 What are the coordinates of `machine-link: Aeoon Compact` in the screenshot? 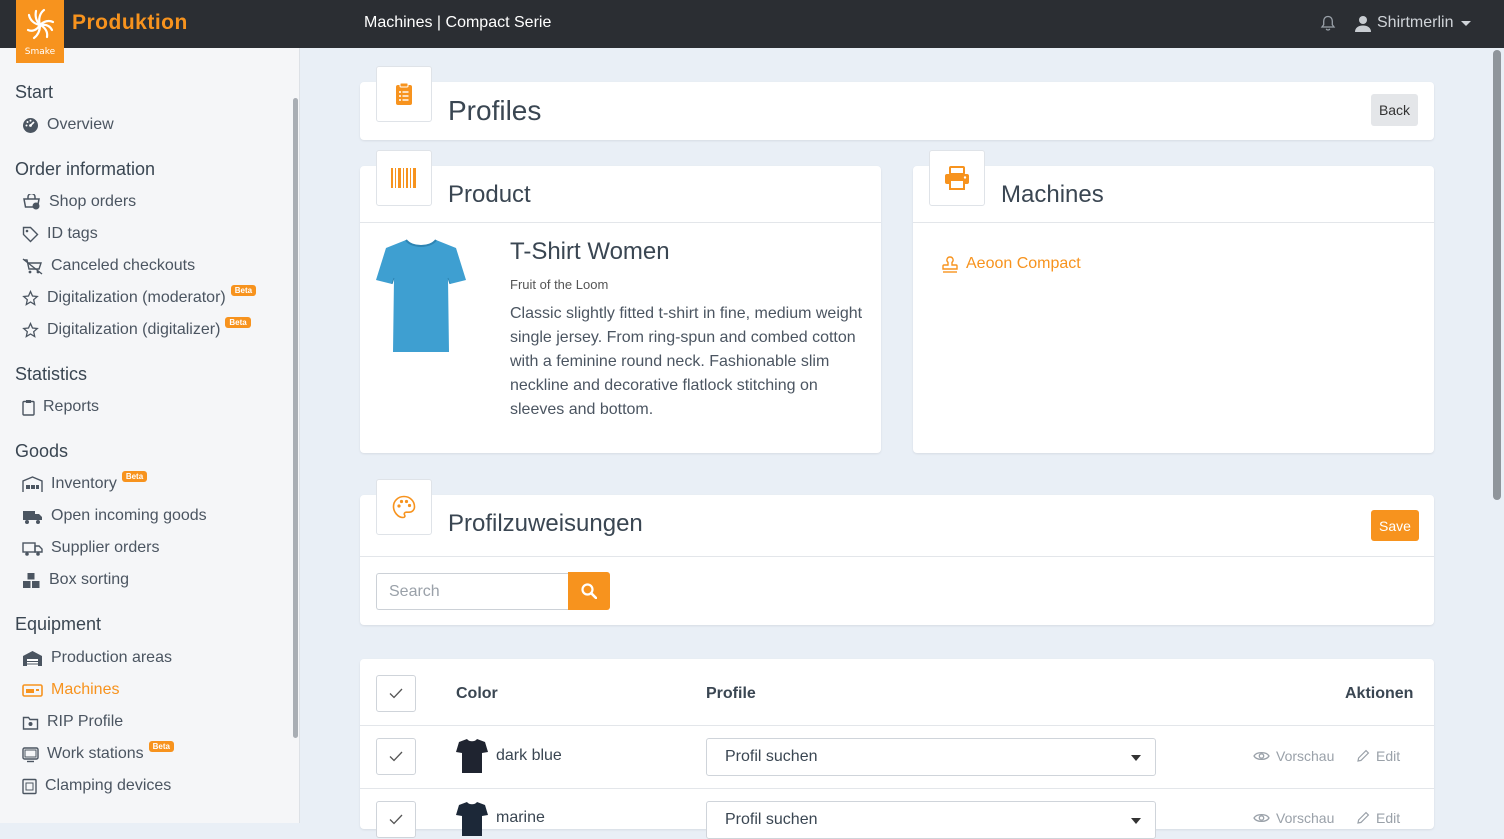 It's located at (1011, 264).